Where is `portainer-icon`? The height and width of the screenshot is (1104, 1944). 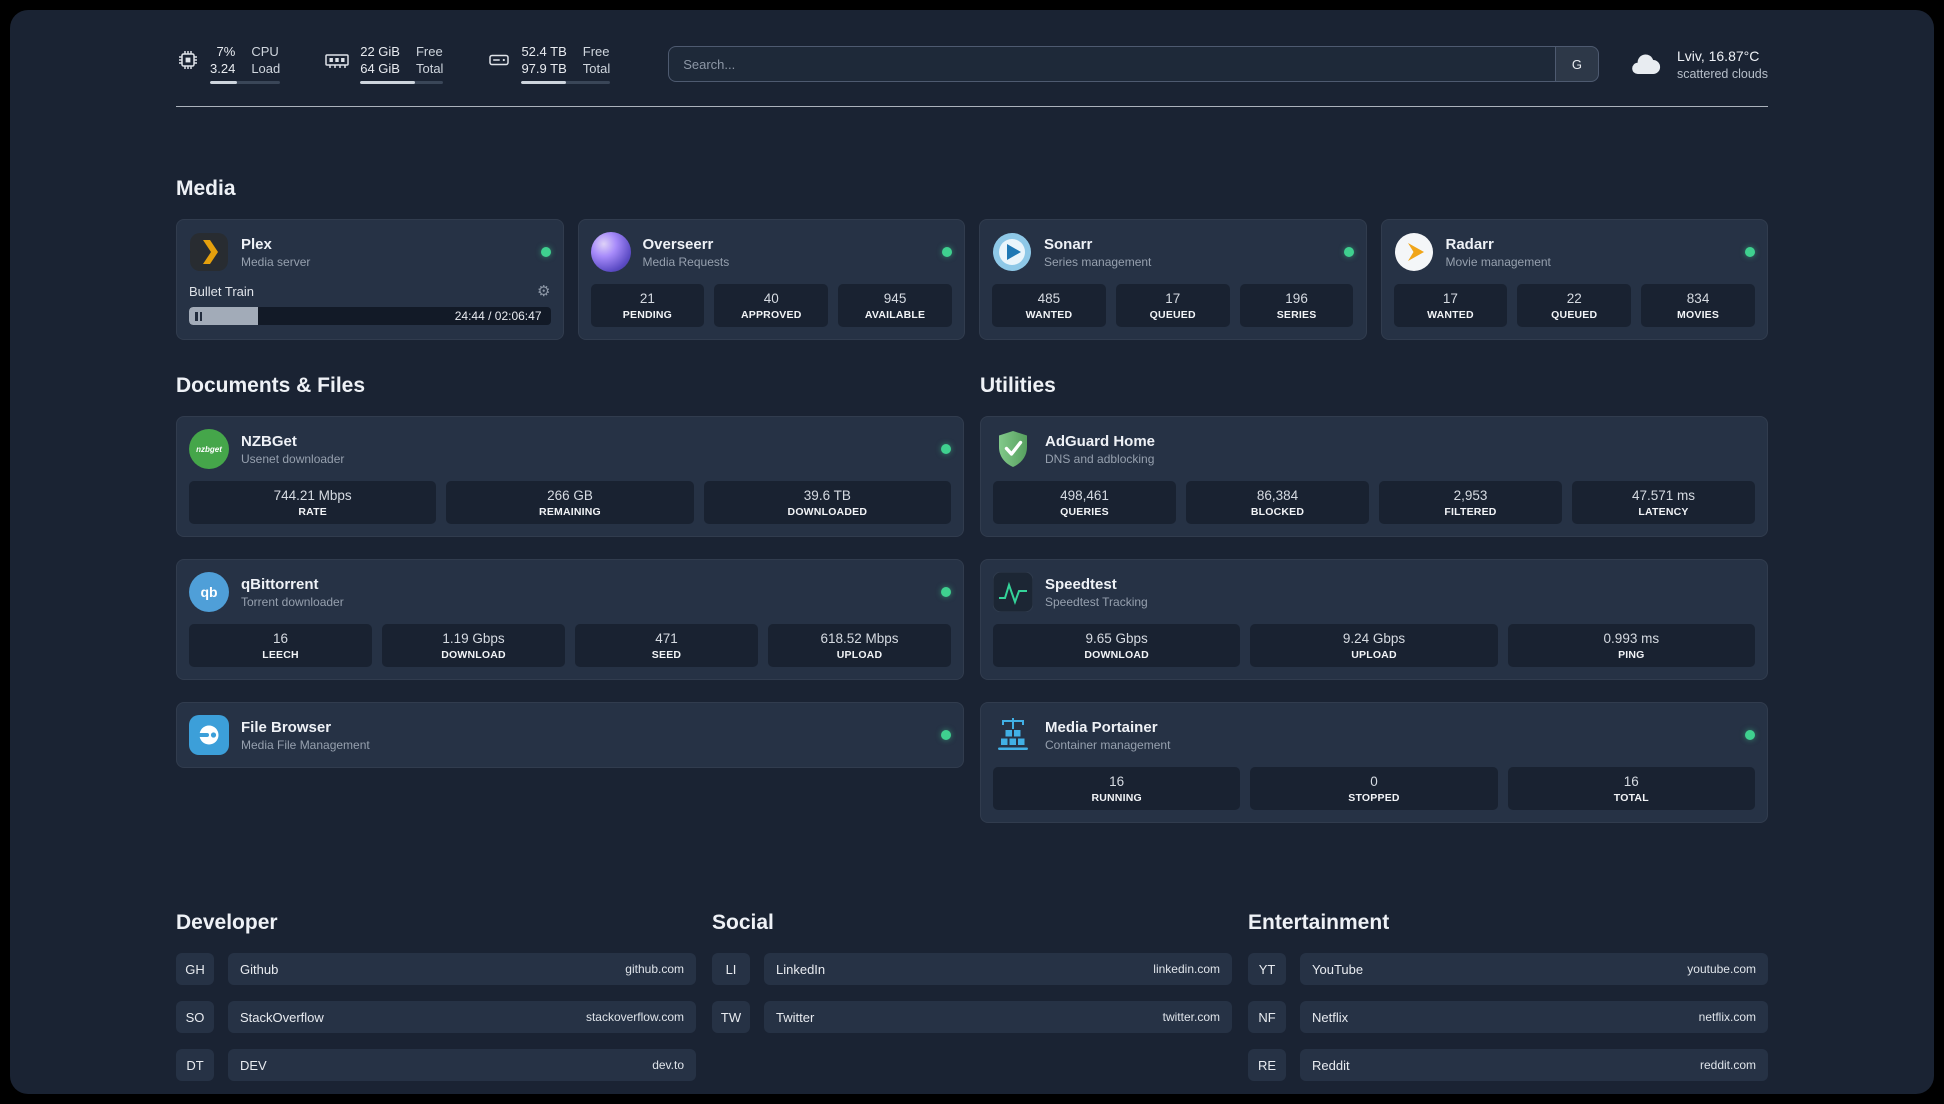
portainer-icon is located at coordinates (1013, 735).